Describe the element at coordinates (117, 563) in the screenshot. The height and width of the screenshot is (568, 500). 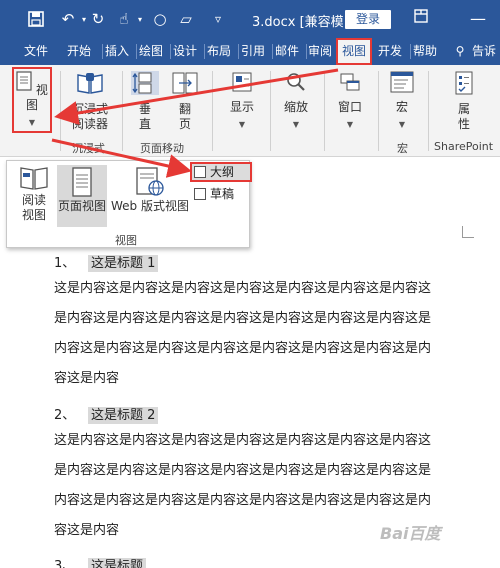
I see `heading-3-text: 这是标题` at that location.